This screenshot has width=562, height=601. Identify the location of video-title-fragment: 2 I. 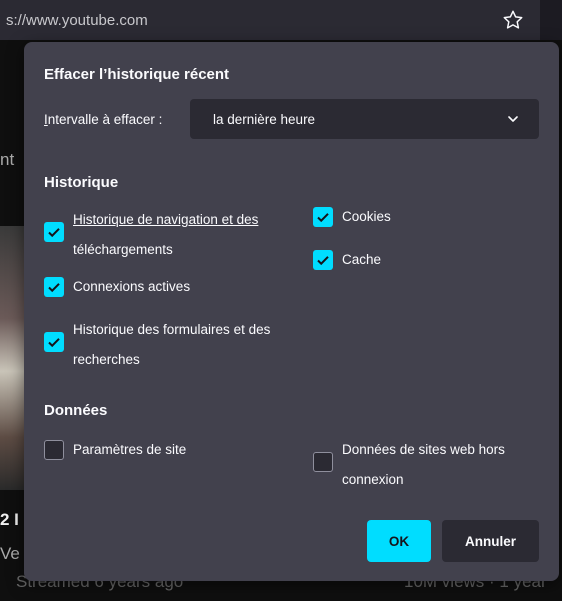
(9, 519).